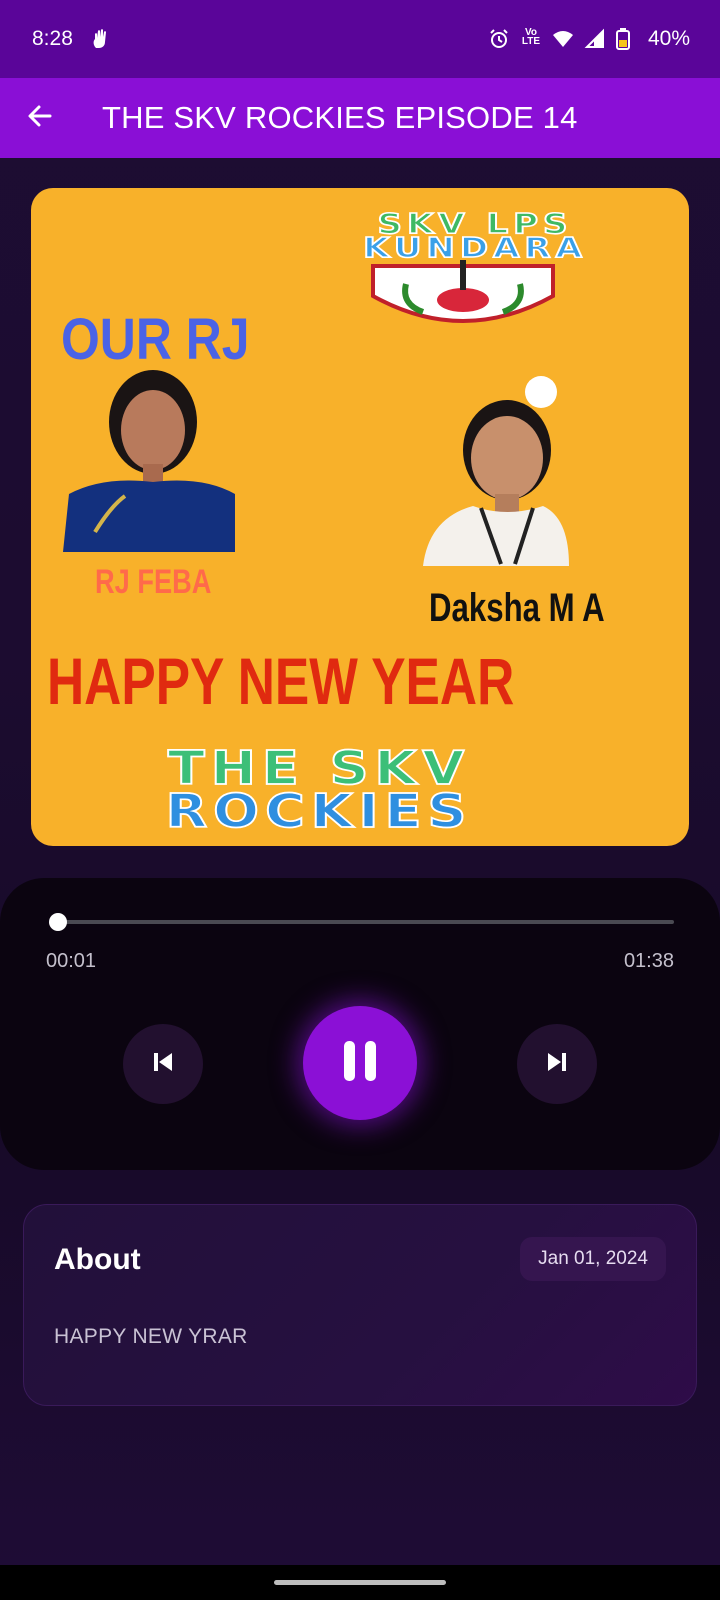 The height and width of the screenshot is (1600, 720). Describe the element at coordinates (100, 39) in the screenshot. I see `hand-gesture-icon` at that location.